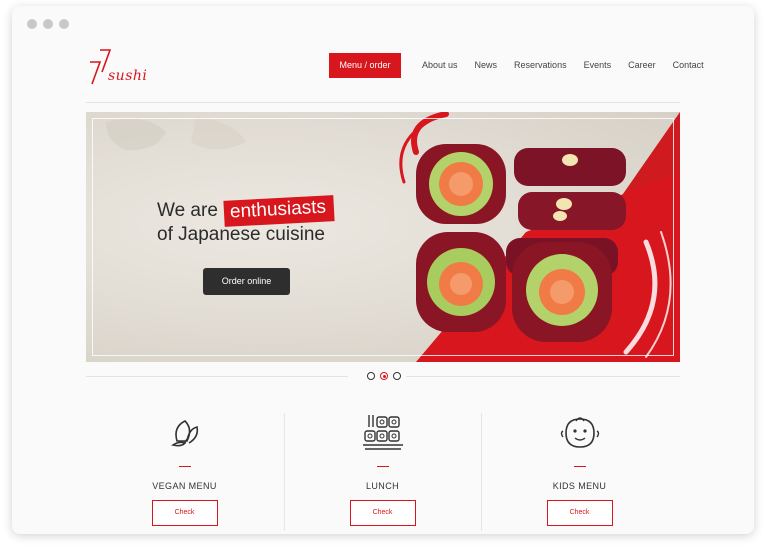 The image size is (766, 553). I want to click on hero-headline-line1: We are enthusiasts, so click(246, 211).